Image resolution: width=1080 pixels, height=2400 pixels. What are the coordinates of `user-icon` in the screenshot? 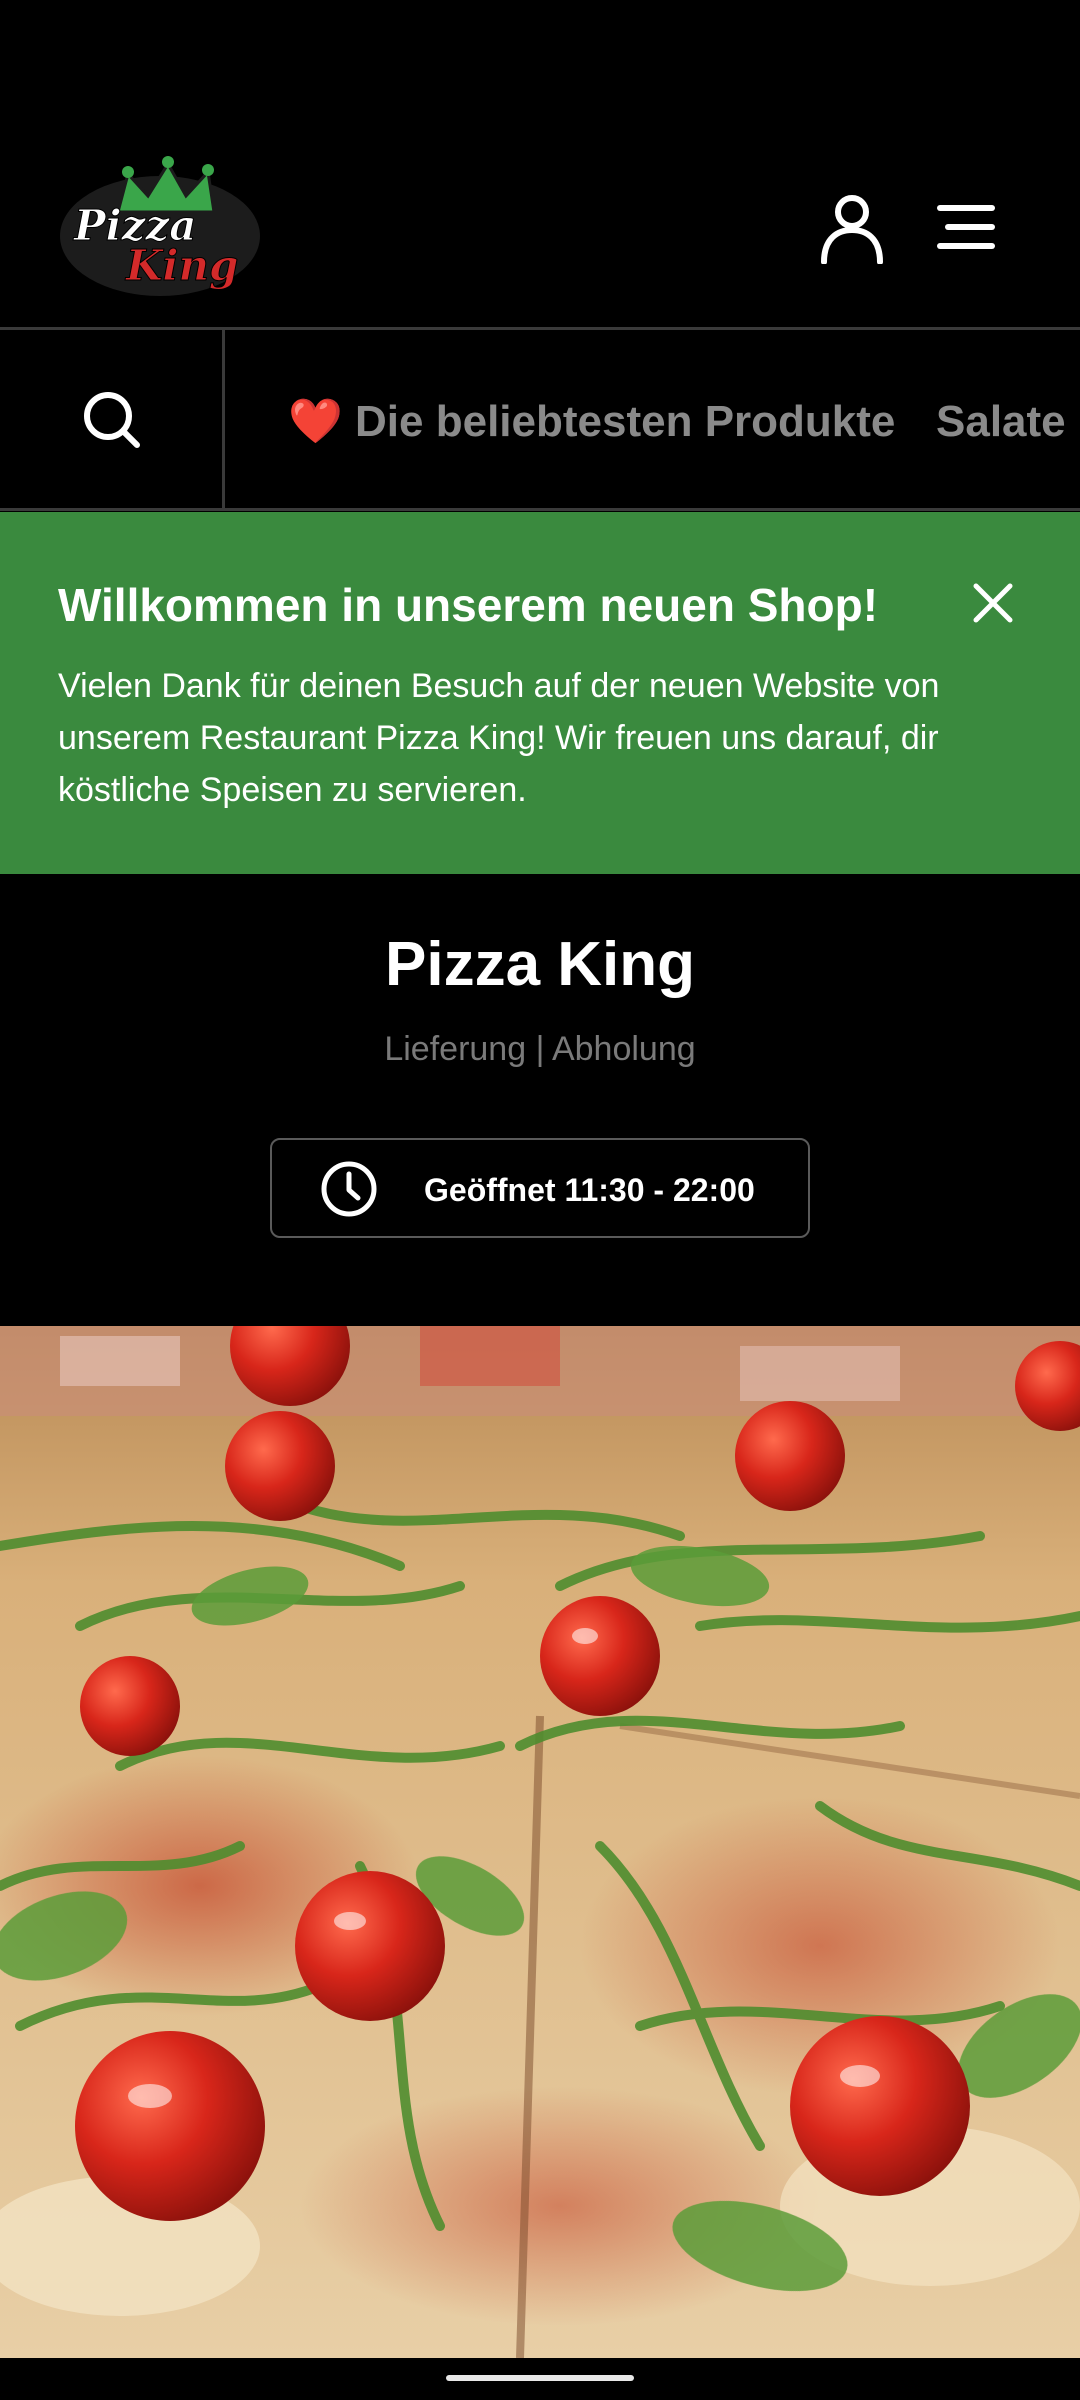 It's located at (852, 230).